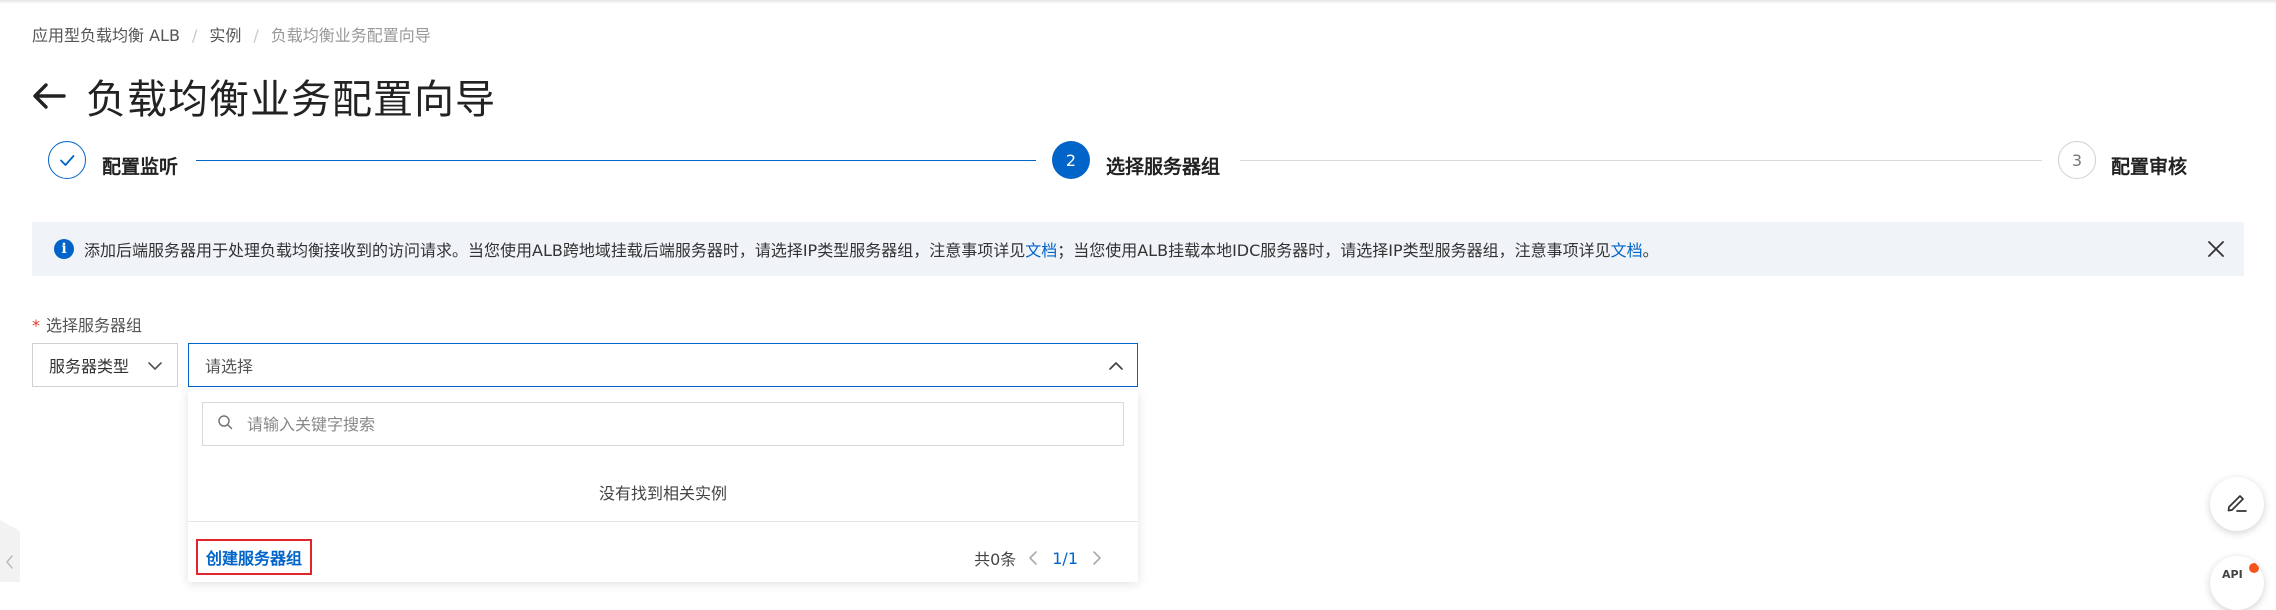 The image size is (2276, 610). Describe the element at coordinates (89, 366) in the screenshot. I see `server-type-select-value: 服务器类型` at that location.